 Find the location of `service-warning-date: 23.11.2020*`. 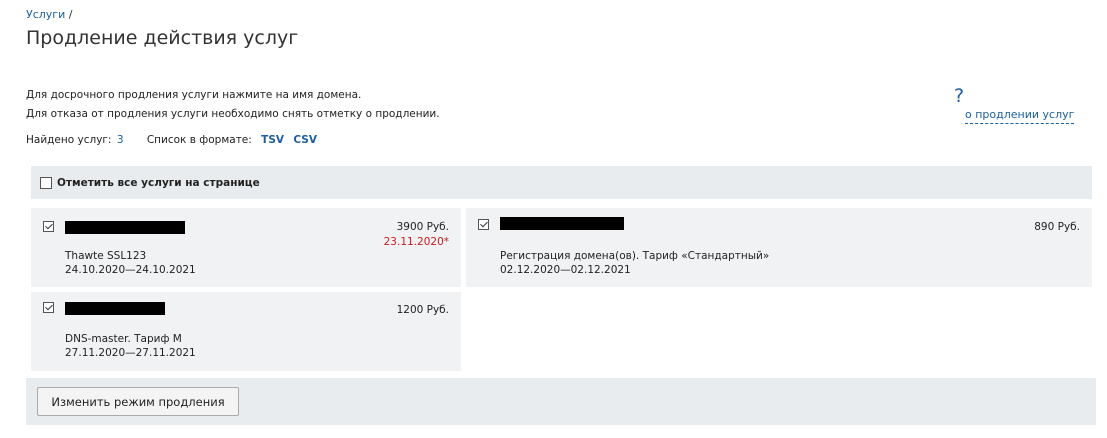

service-warning-date: 23.11.2020* is located at coordinates (416, 242).